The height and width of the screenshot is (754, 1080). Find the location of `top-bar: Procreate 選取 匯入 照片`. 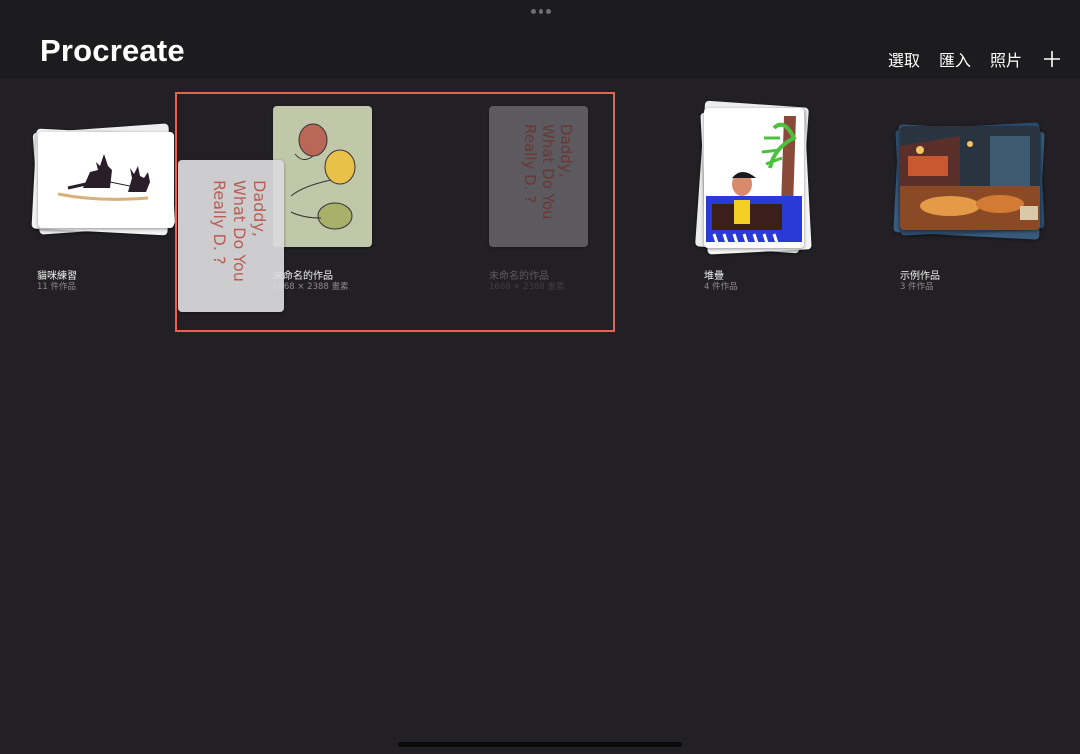

top-bar: Procreate 選取 匯入 照片 is located at coordinates (540, 39).